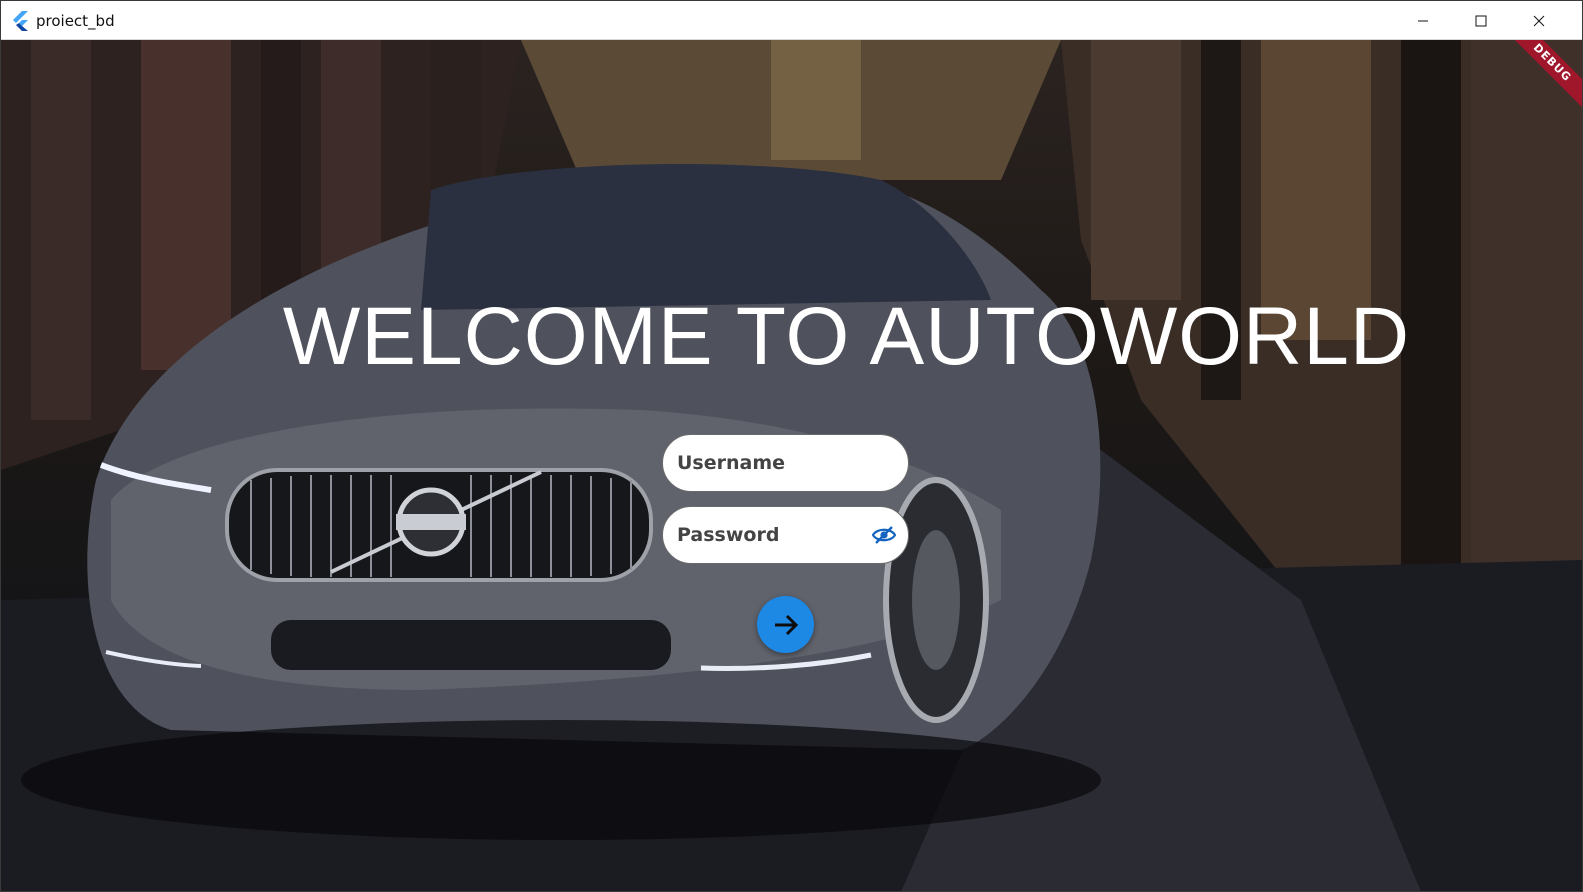 Image resolution: width=1583 pixels, height=892 pixels. I want to click on arrow-right-icon, so click(786, 624).